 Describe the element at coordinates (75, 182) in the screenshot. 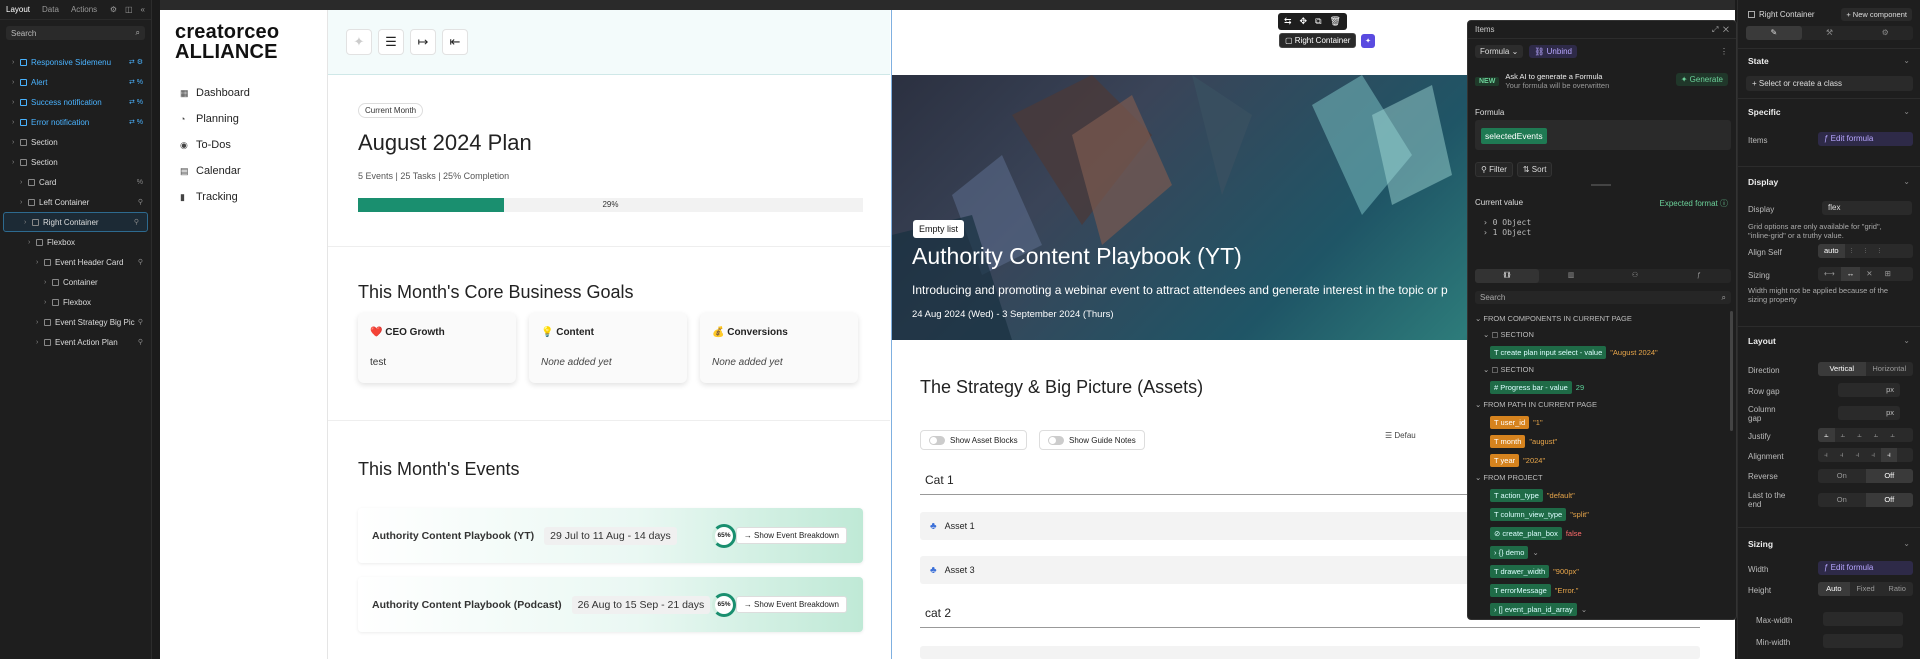

I see `layer-tree-item: › Card%` at that location.